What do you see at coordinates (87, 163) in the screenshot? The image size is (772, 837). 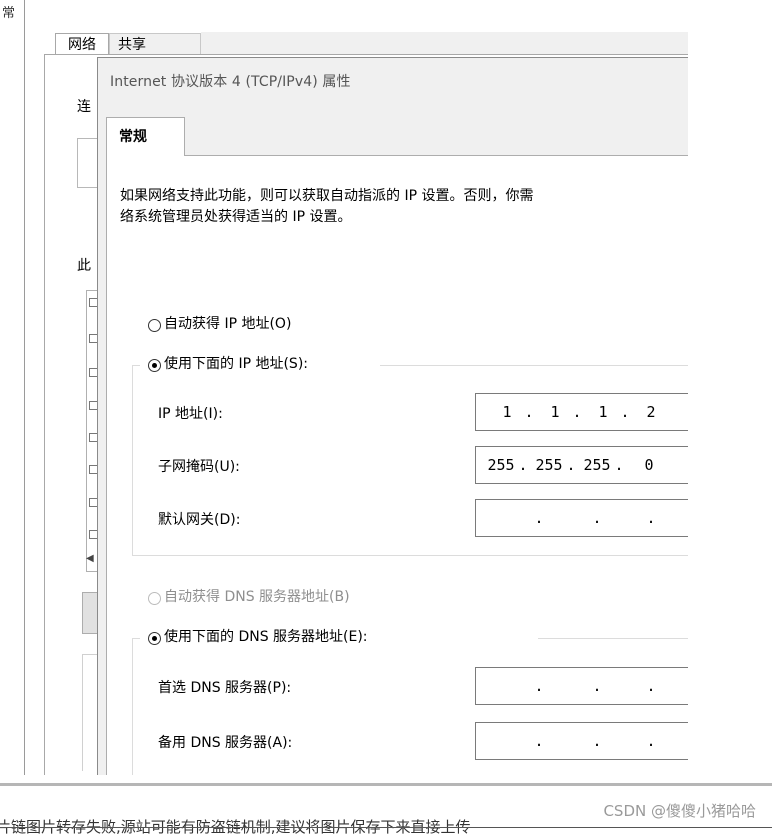 I see `background-adapter-box` at bounding box center [87, 163].